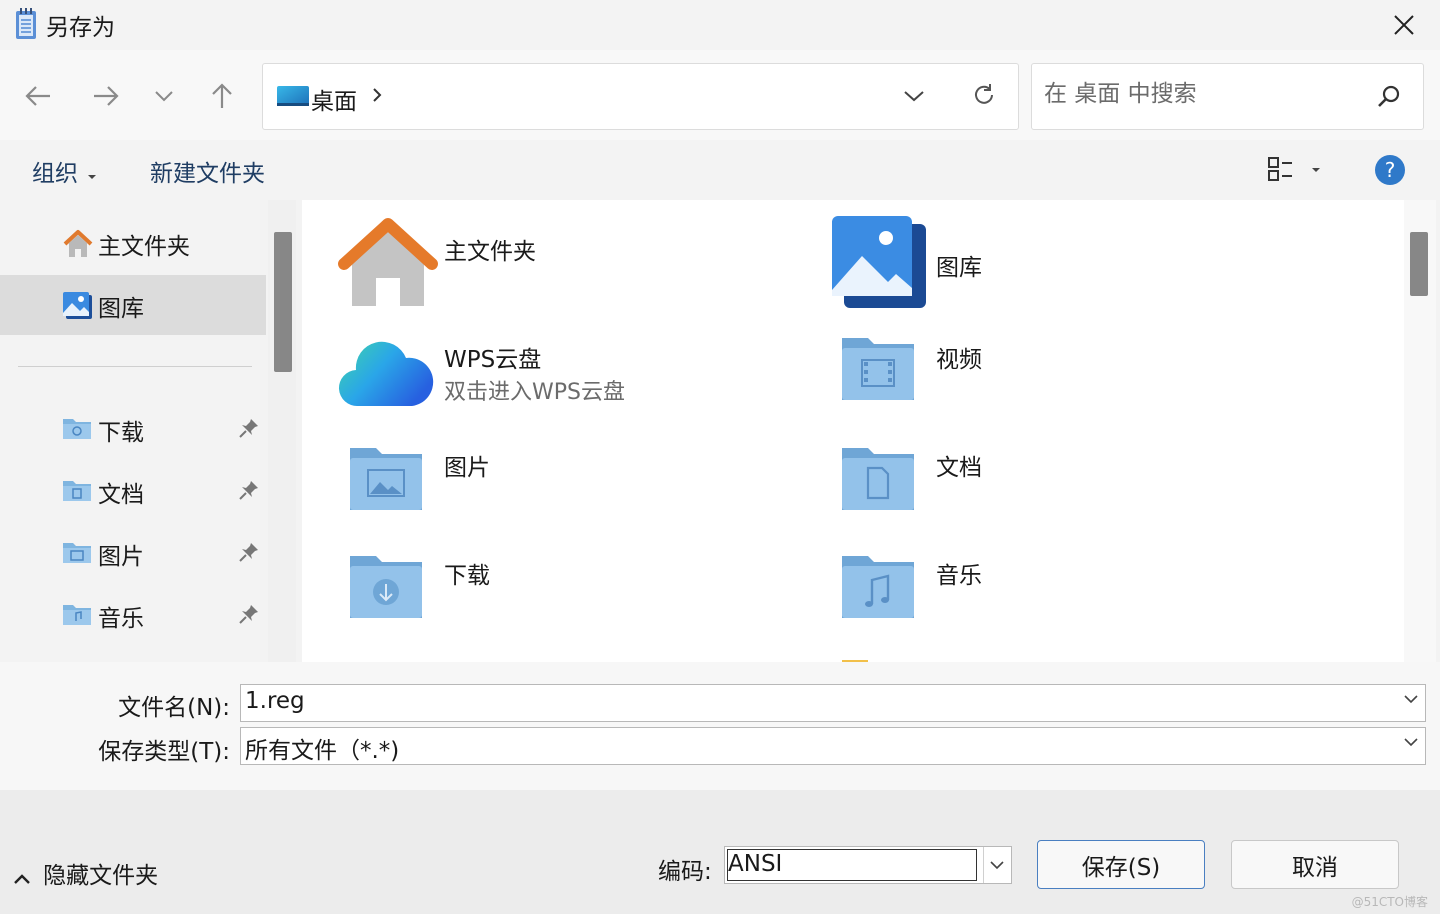  What do you see at coordinates (334, 99) in the screenshot?
I see `breadcrumb-desktop: 桌面` at bounding box center [334, 99].